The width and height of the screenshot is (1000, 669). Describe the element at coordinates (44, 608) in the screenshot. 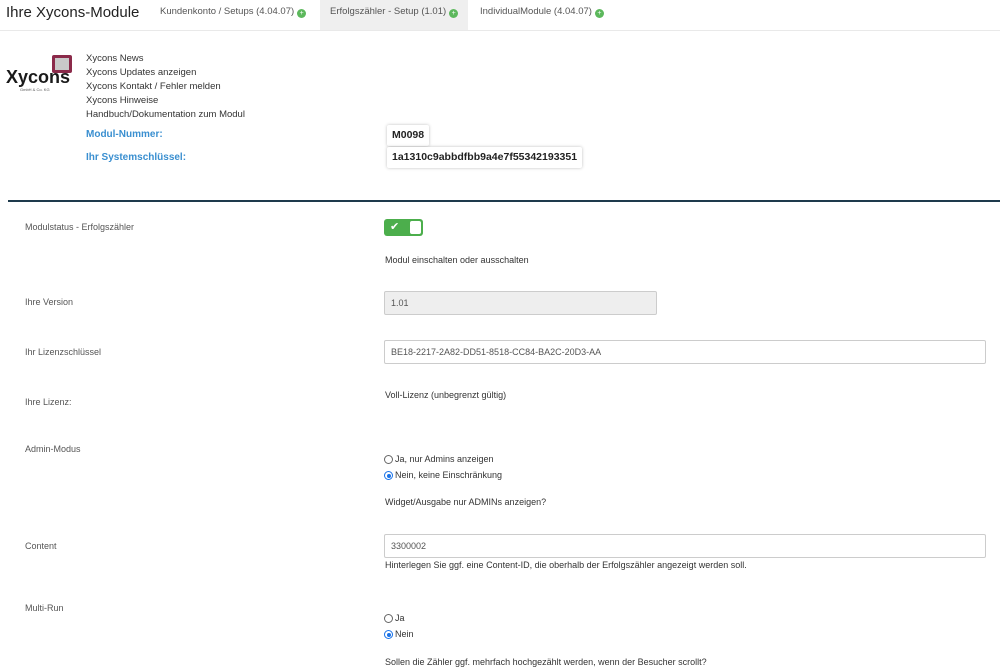

I see `multi-run-label: Multi-Run` at that location.